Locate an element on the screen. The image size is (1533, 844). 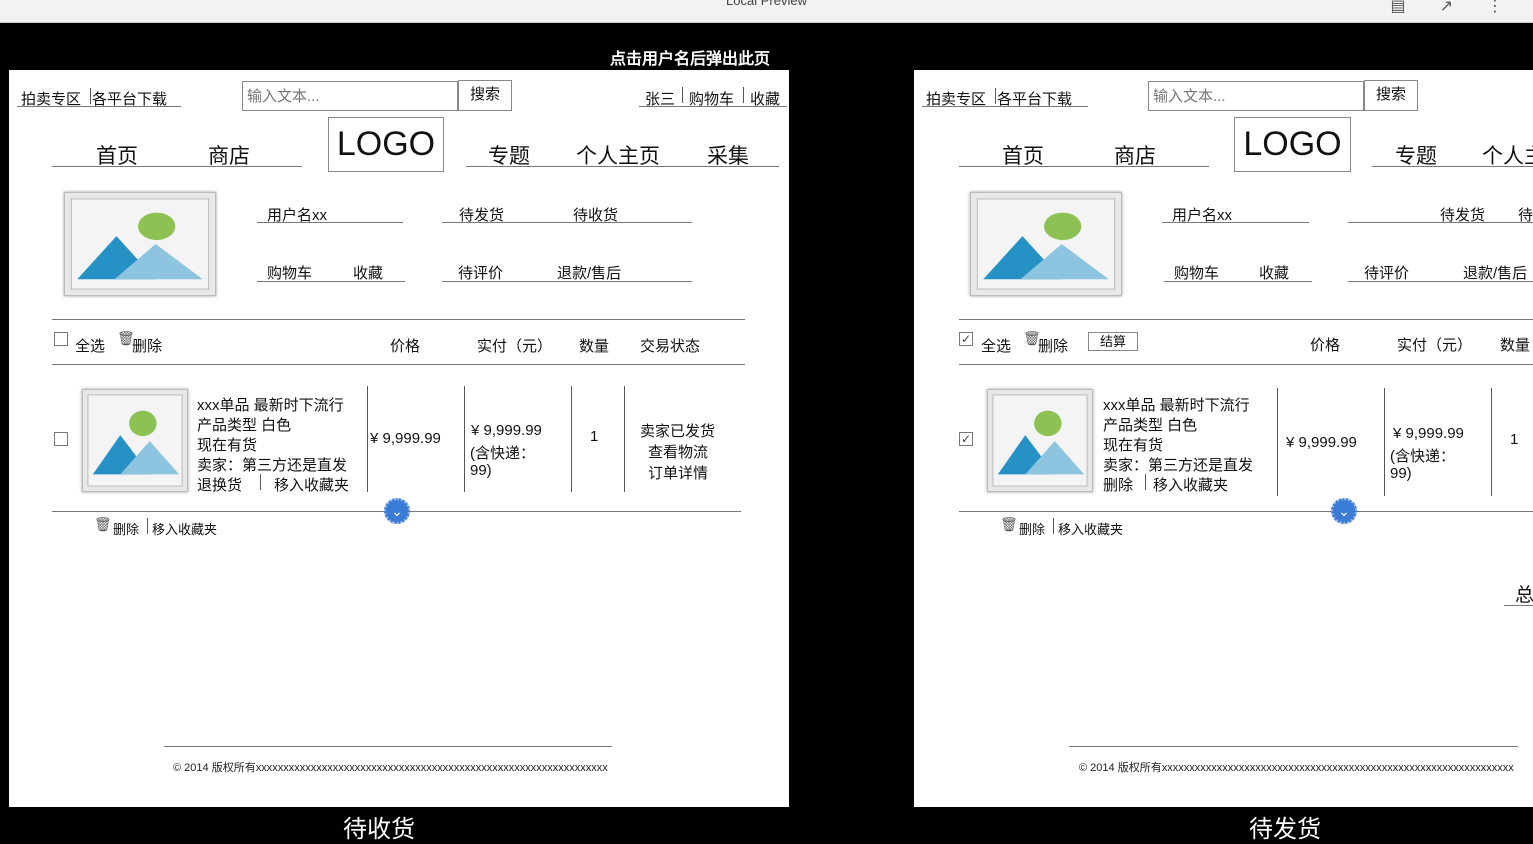
item-checkbox: ✓ is located at coordinates (966, 439).